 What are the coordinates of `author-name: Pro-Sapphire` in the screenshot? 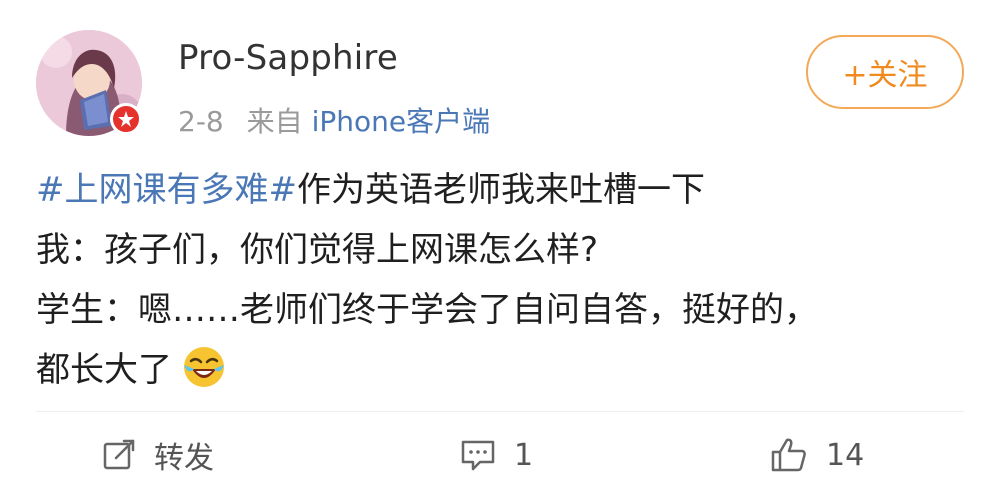 It's located at (288, 58).